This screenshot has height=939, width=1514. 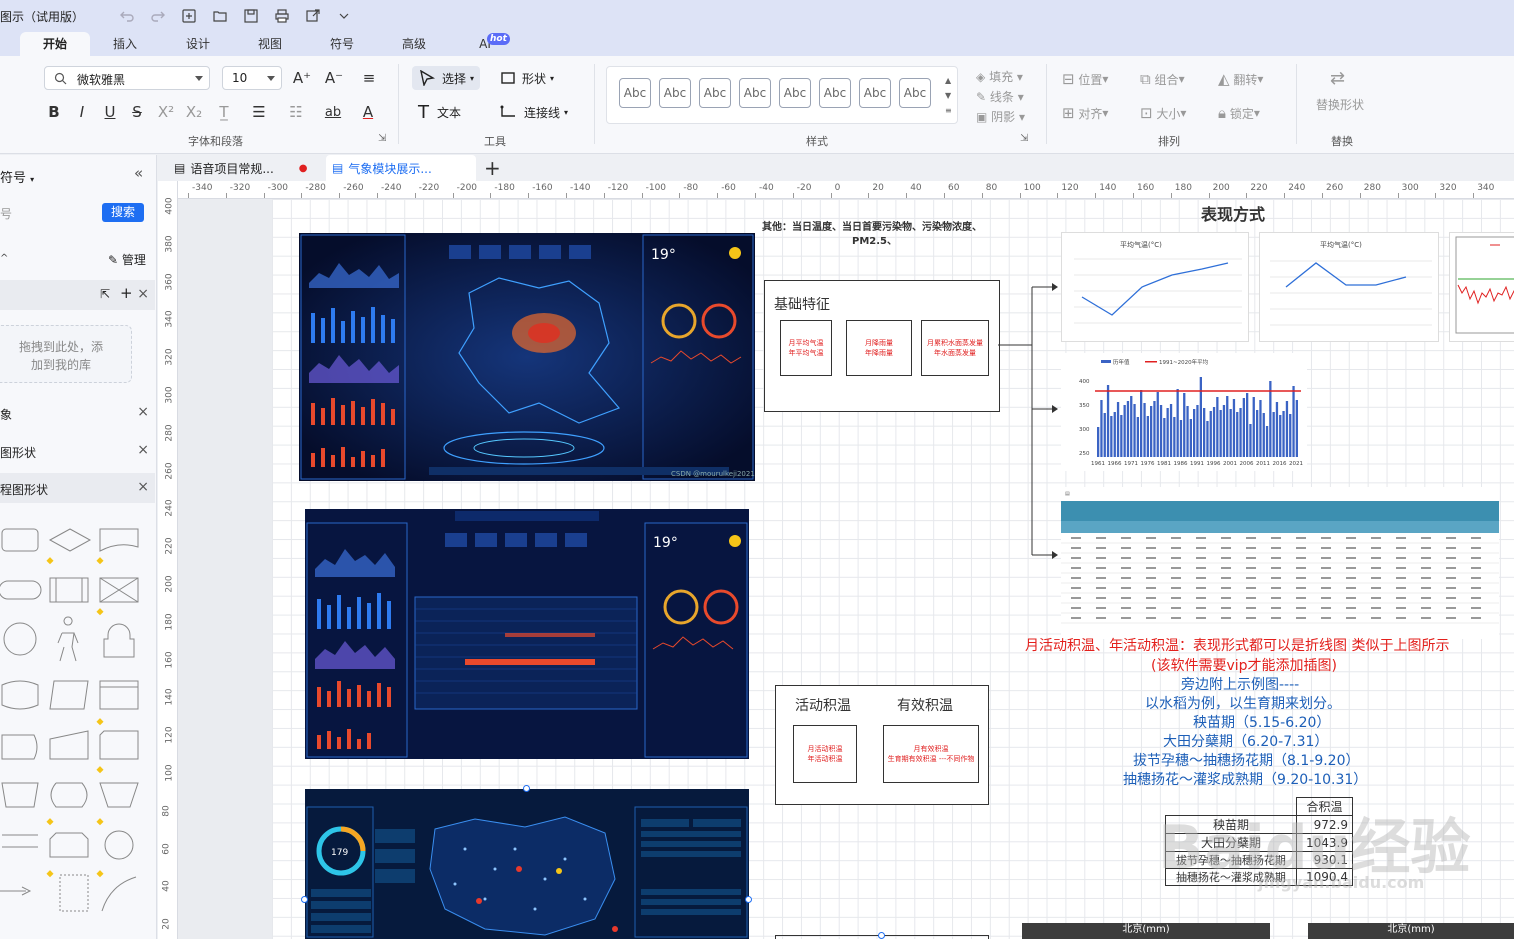 What do you see at coordinates (105, 294) in the screenshot?
I see `import-icon: ⇱` at bounding box center [105, 294].